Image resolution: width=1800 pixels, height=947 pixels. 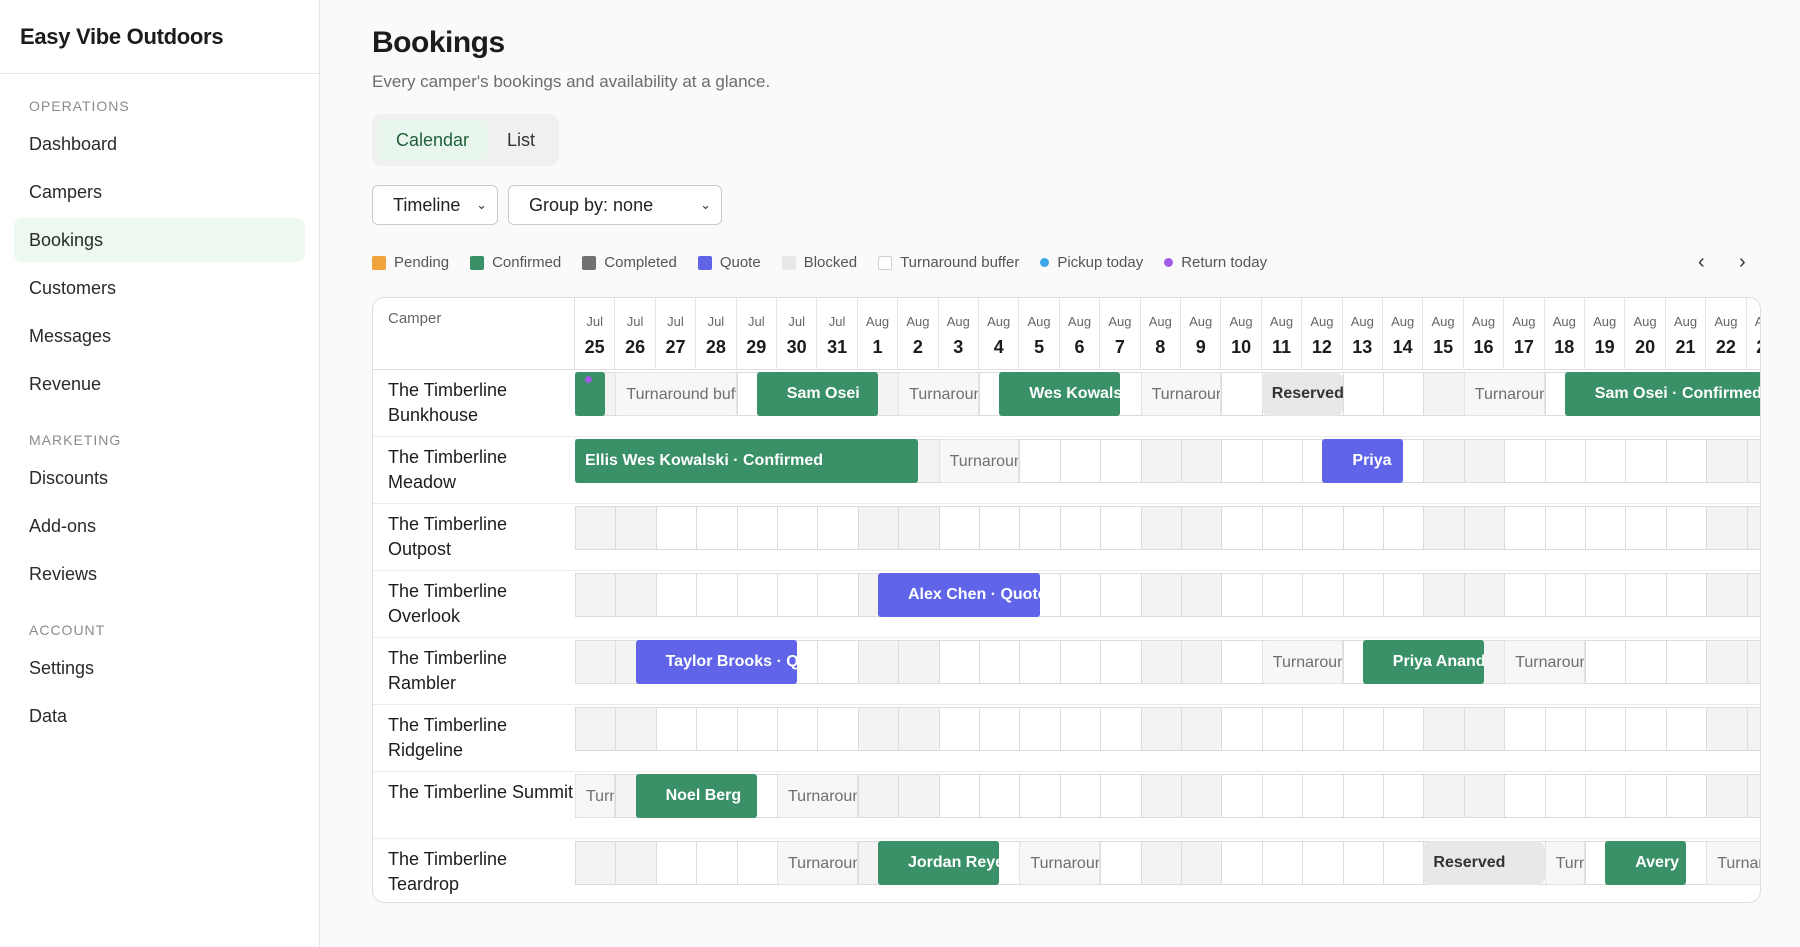 What do you see at coordinates (159, 192) in the screenshot?
I see `sidebar-item-campers: Campers` at bounding box center [159, 192].